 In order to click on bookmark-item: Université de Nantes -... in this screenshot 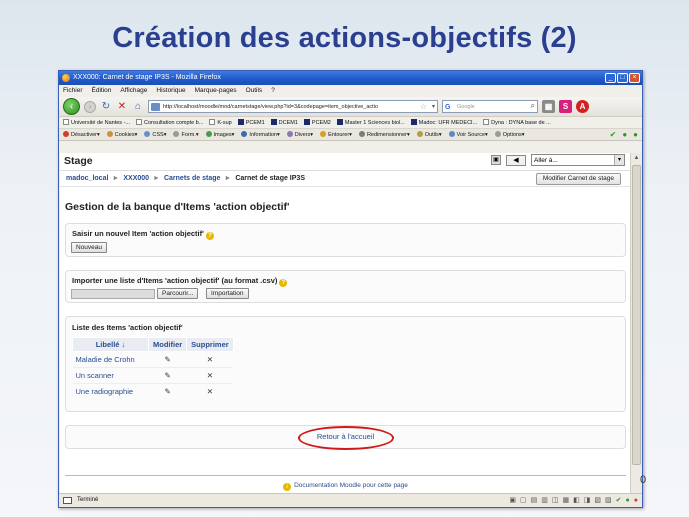, I will do `click(96, 122)`.